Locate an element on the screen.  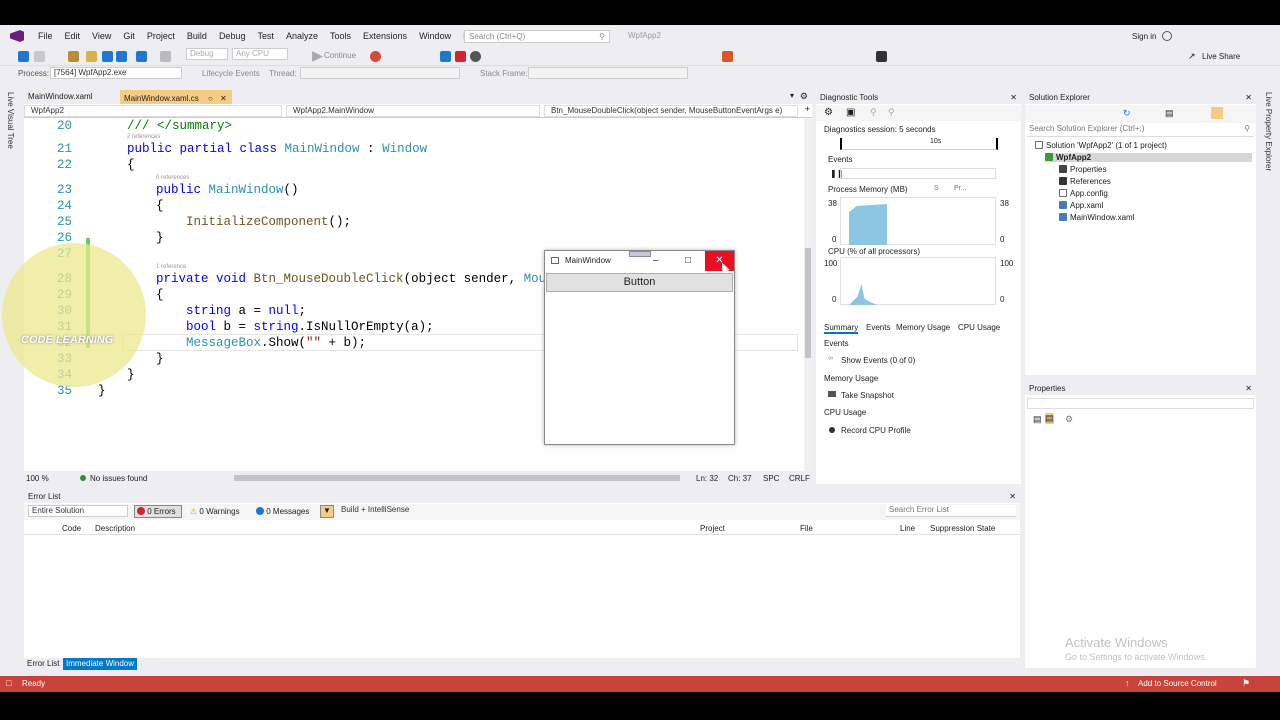
select-tools-icon: ▣ is located at coordinates (850, 112).